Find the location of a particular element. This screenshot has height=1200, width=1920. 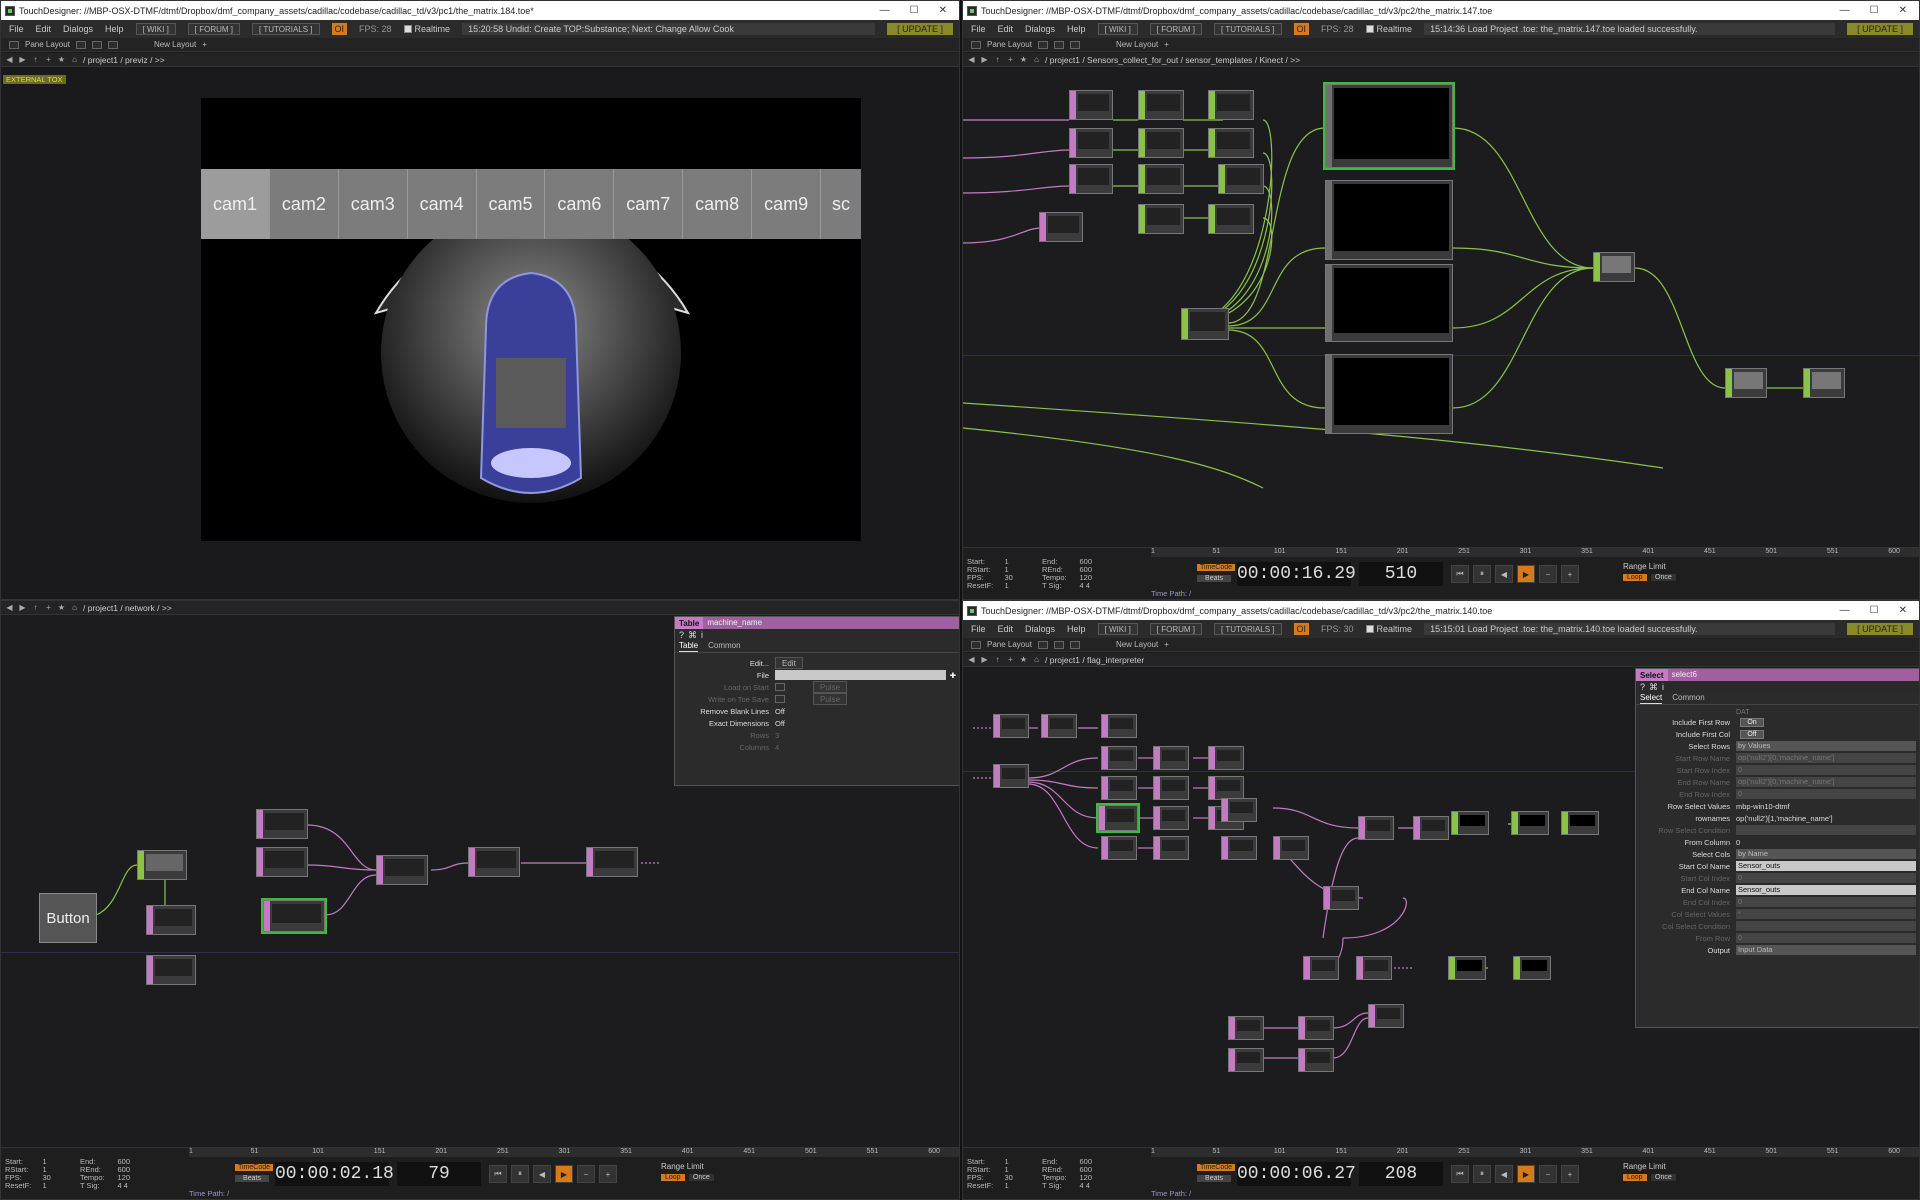

play-icon: ▶ is located at coordinates (1526, 1174).